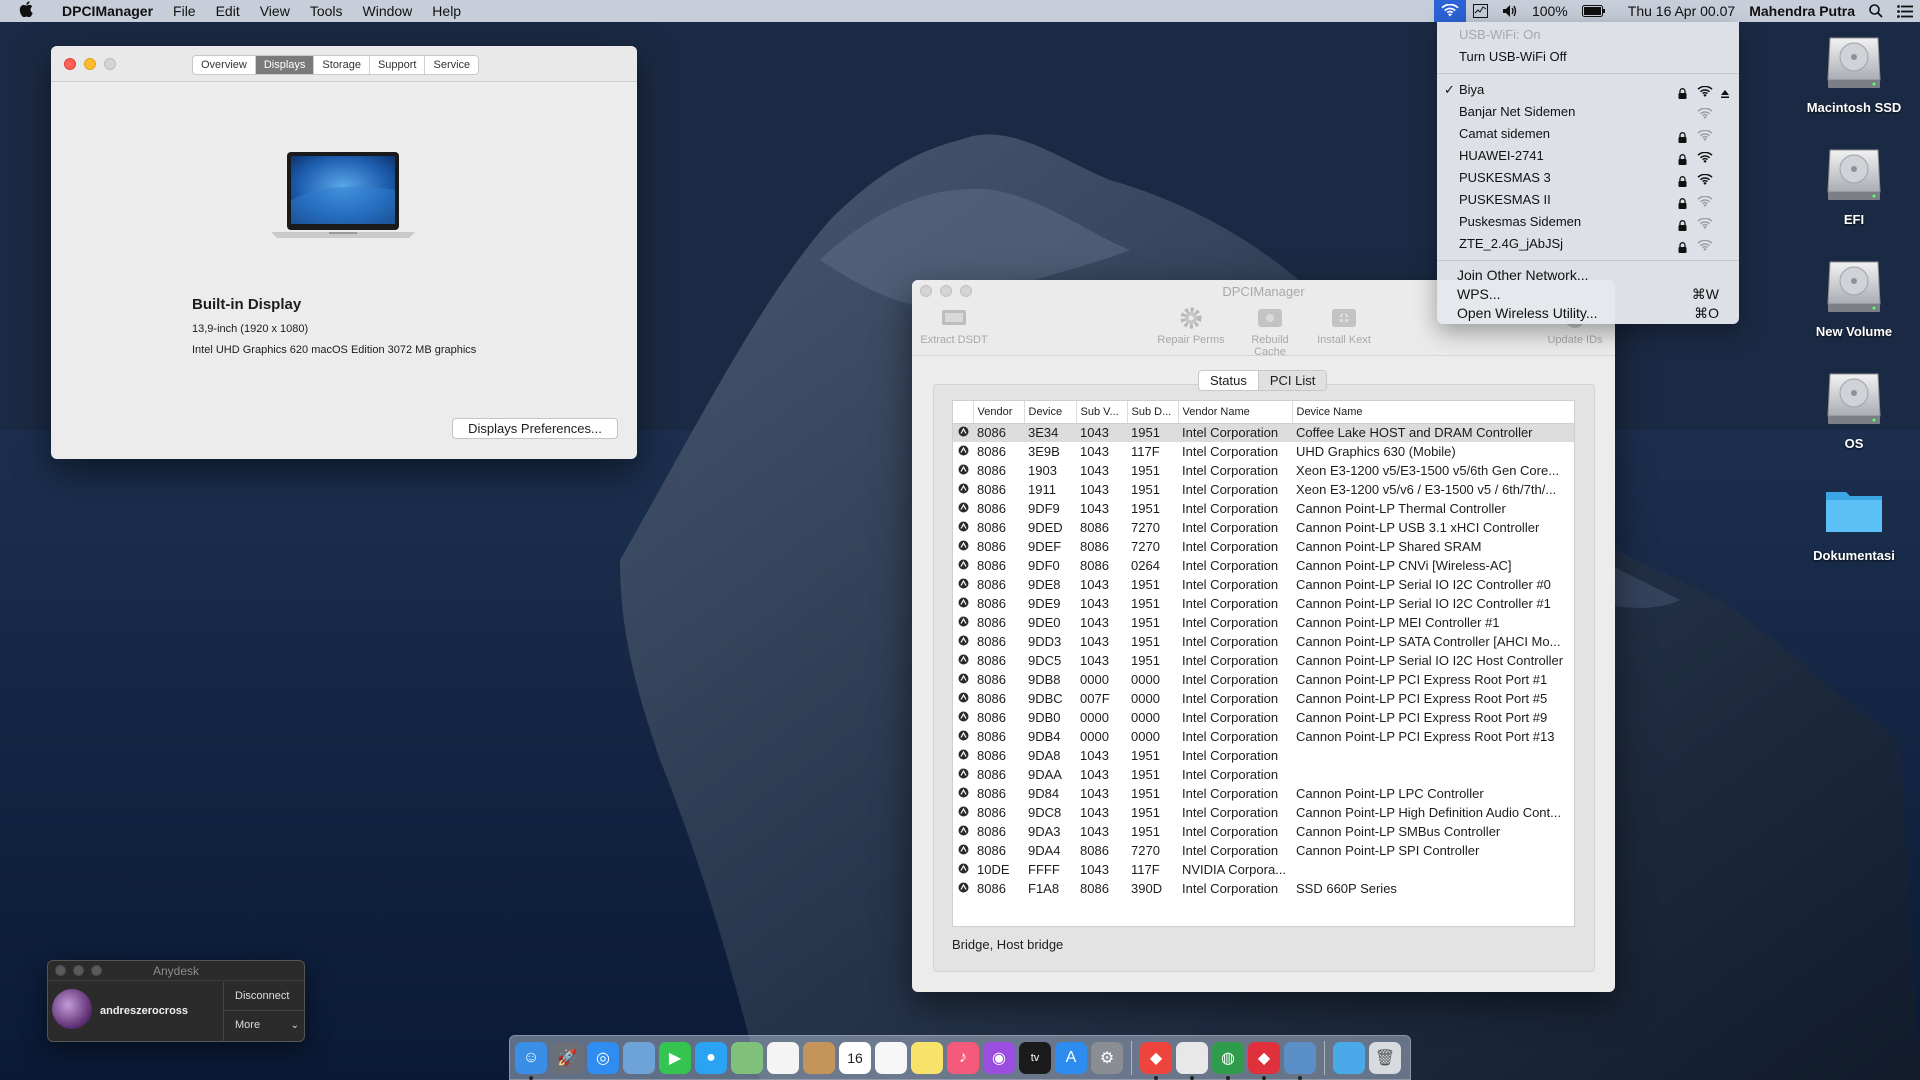  Describe the element at coordinates (1349, 1057) in the screenshot. I see `downloads-folder-icon` at that location.